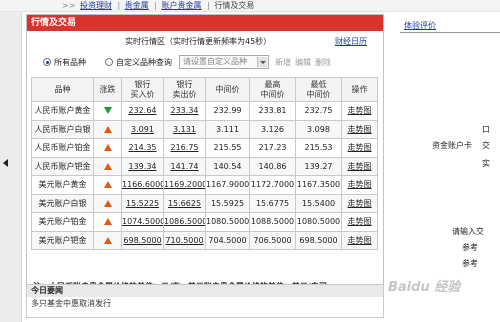  I want to click on variety-name: 人民币账户铂金, so click(62, 148).